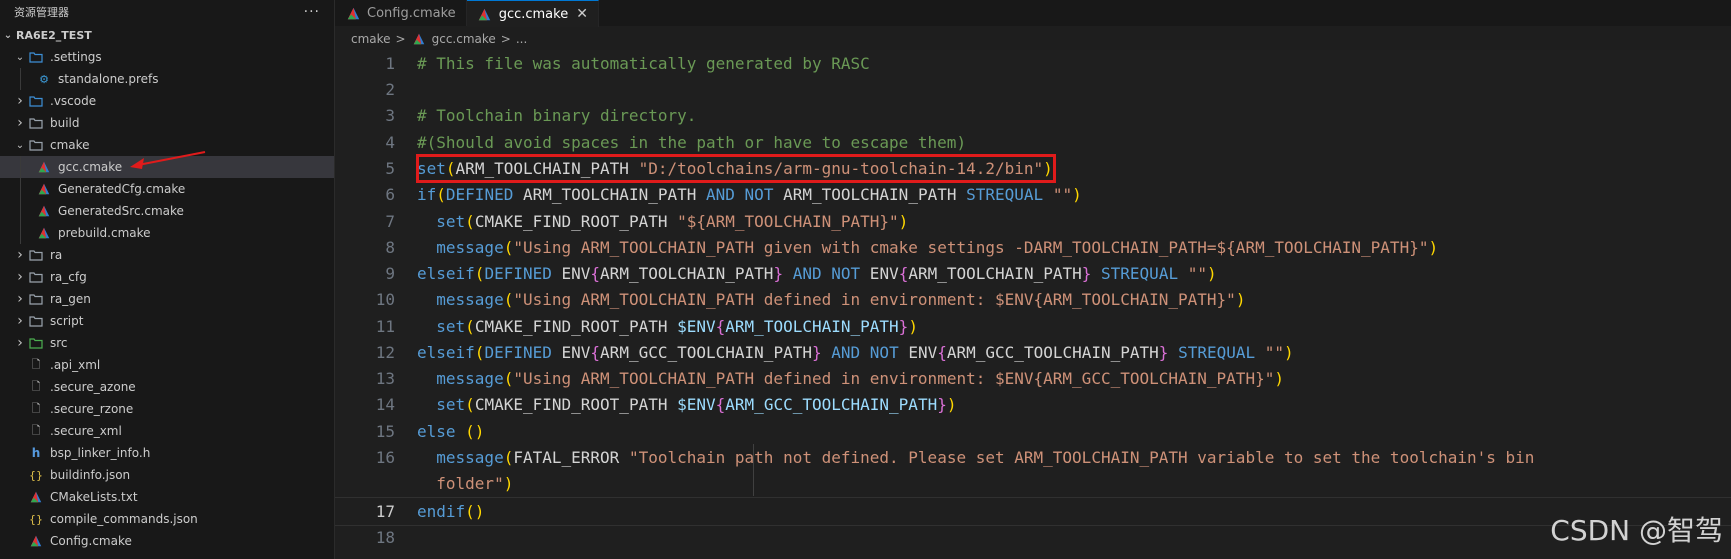 This screenshot has width=1731, height=559. What do you see at coordinates (451, 431) in the screenshot?
I see `line-content: else ()` at bounding box center [451, 431].